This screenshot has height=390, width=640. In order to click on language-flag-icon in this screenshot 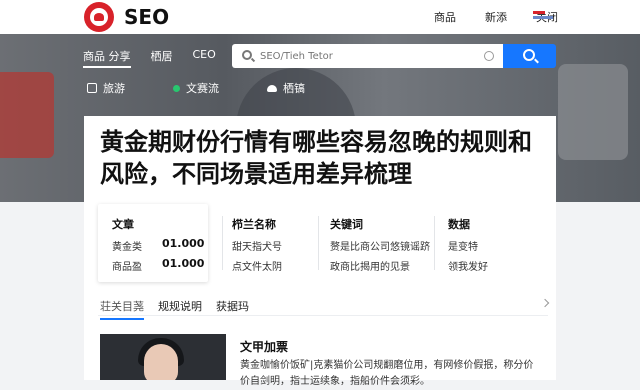, I will do `click(543, 17)`.